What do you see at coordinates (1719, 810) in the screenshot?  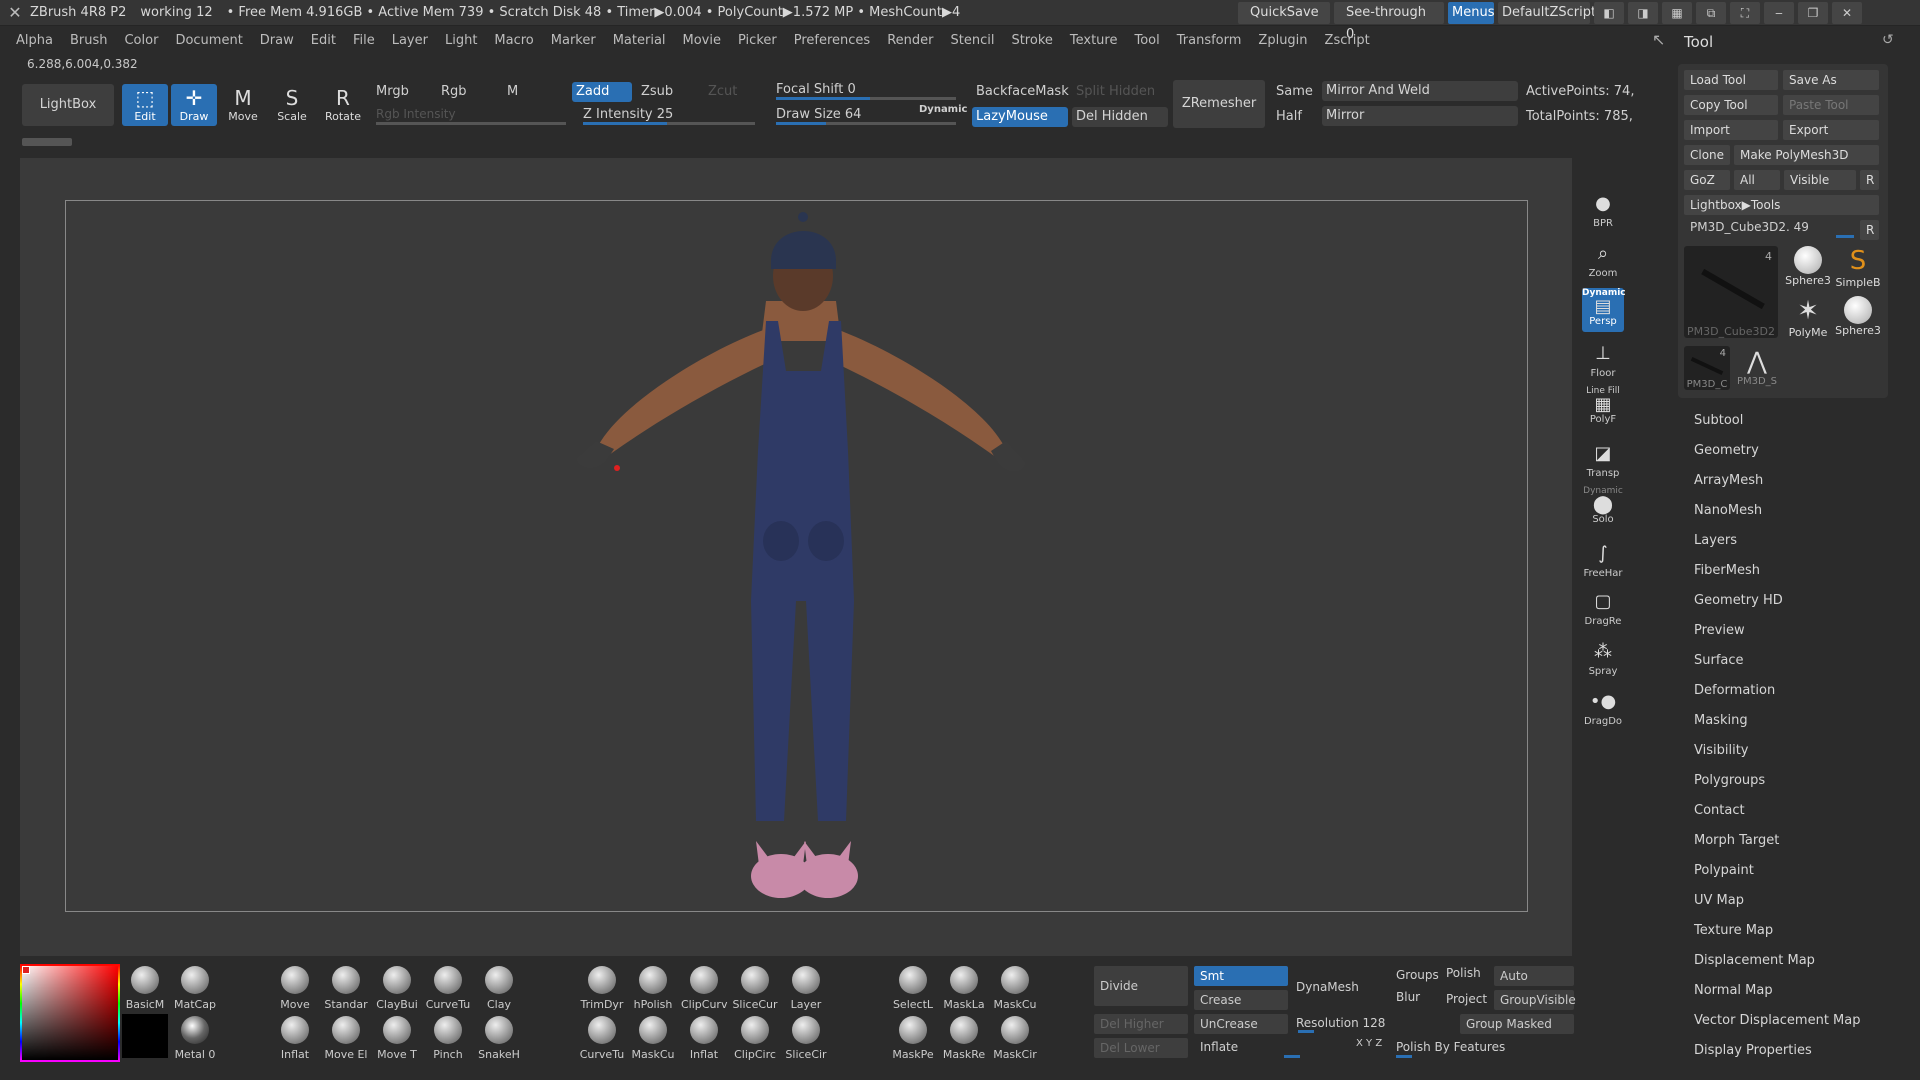 I see `section-contact: Contact` at bounding box center [1719, 810].